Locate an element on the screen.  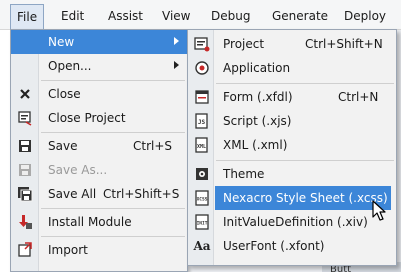
new-xml: XML XML (.xml) is located at coordinates (292, 145).